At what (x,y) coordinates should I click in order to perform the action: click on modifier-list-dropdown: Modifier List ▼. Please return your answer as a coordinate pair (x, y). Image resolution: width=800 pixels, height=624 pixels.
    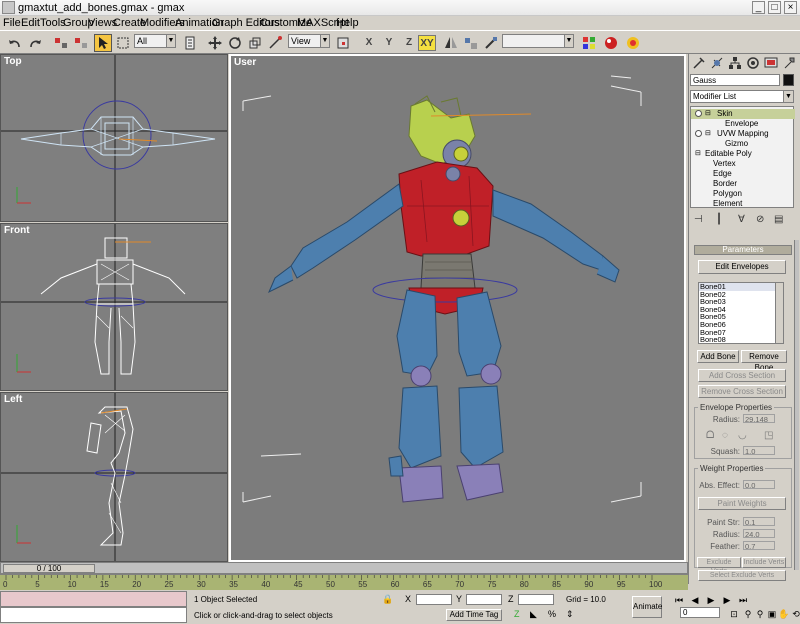
    Looking at the image, I should click on (742, 96).